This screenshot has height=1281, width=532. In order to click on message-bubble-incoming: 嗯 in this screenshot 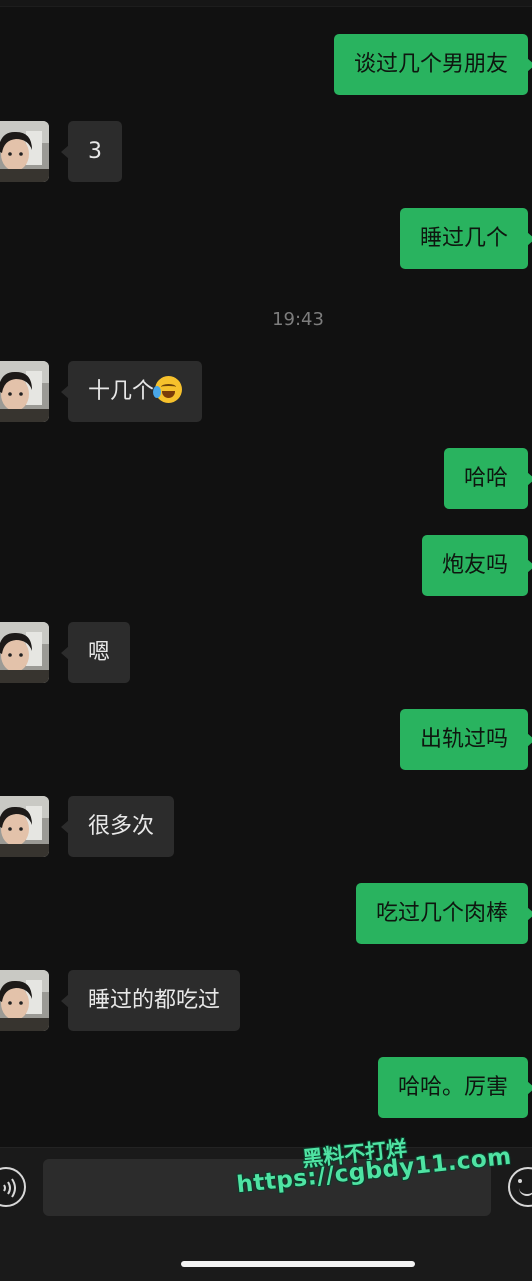, I will do `click(95, 652)`.